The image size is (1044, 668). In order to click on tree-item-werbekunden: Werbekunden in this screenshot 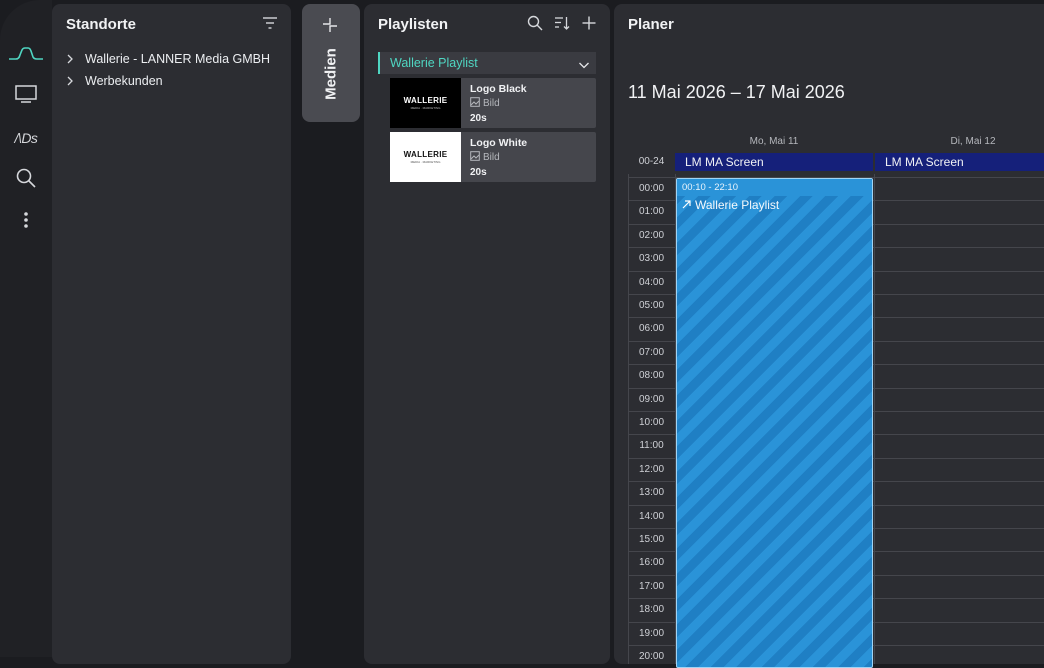, I will do `click(114, 81)`.